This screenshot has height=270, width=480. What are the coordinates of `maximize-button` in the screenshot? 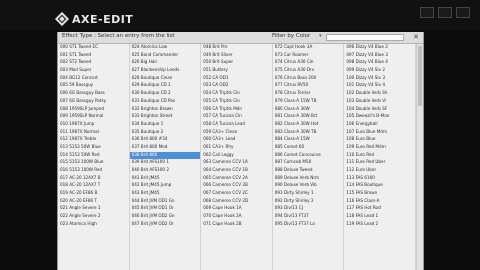 It's located at (445, 12).